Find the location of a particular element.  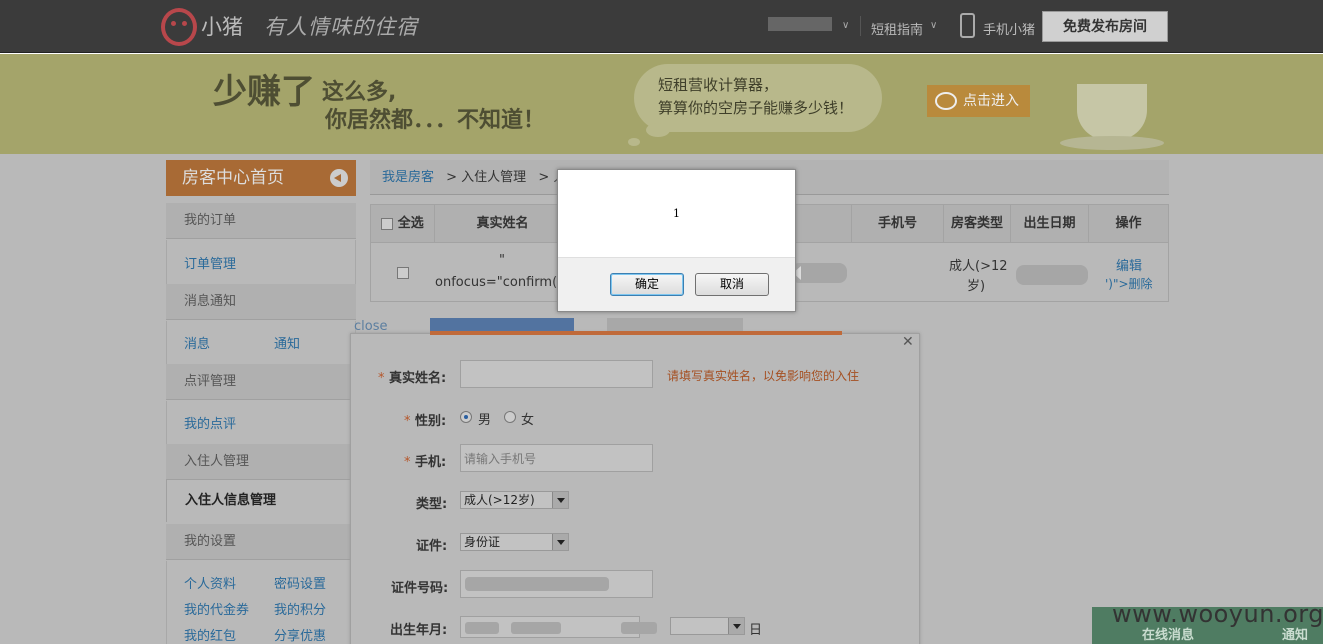

close-link: close is located at coordinates (370, 326).